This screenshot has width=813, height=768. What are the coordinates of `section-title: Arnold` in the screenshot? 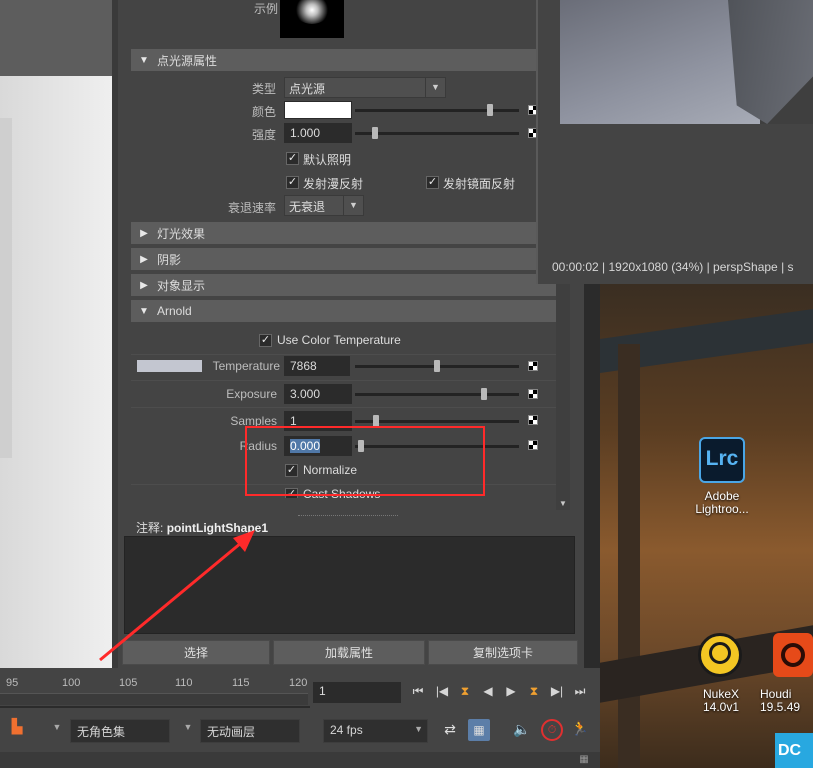 It's located at (174, 311).